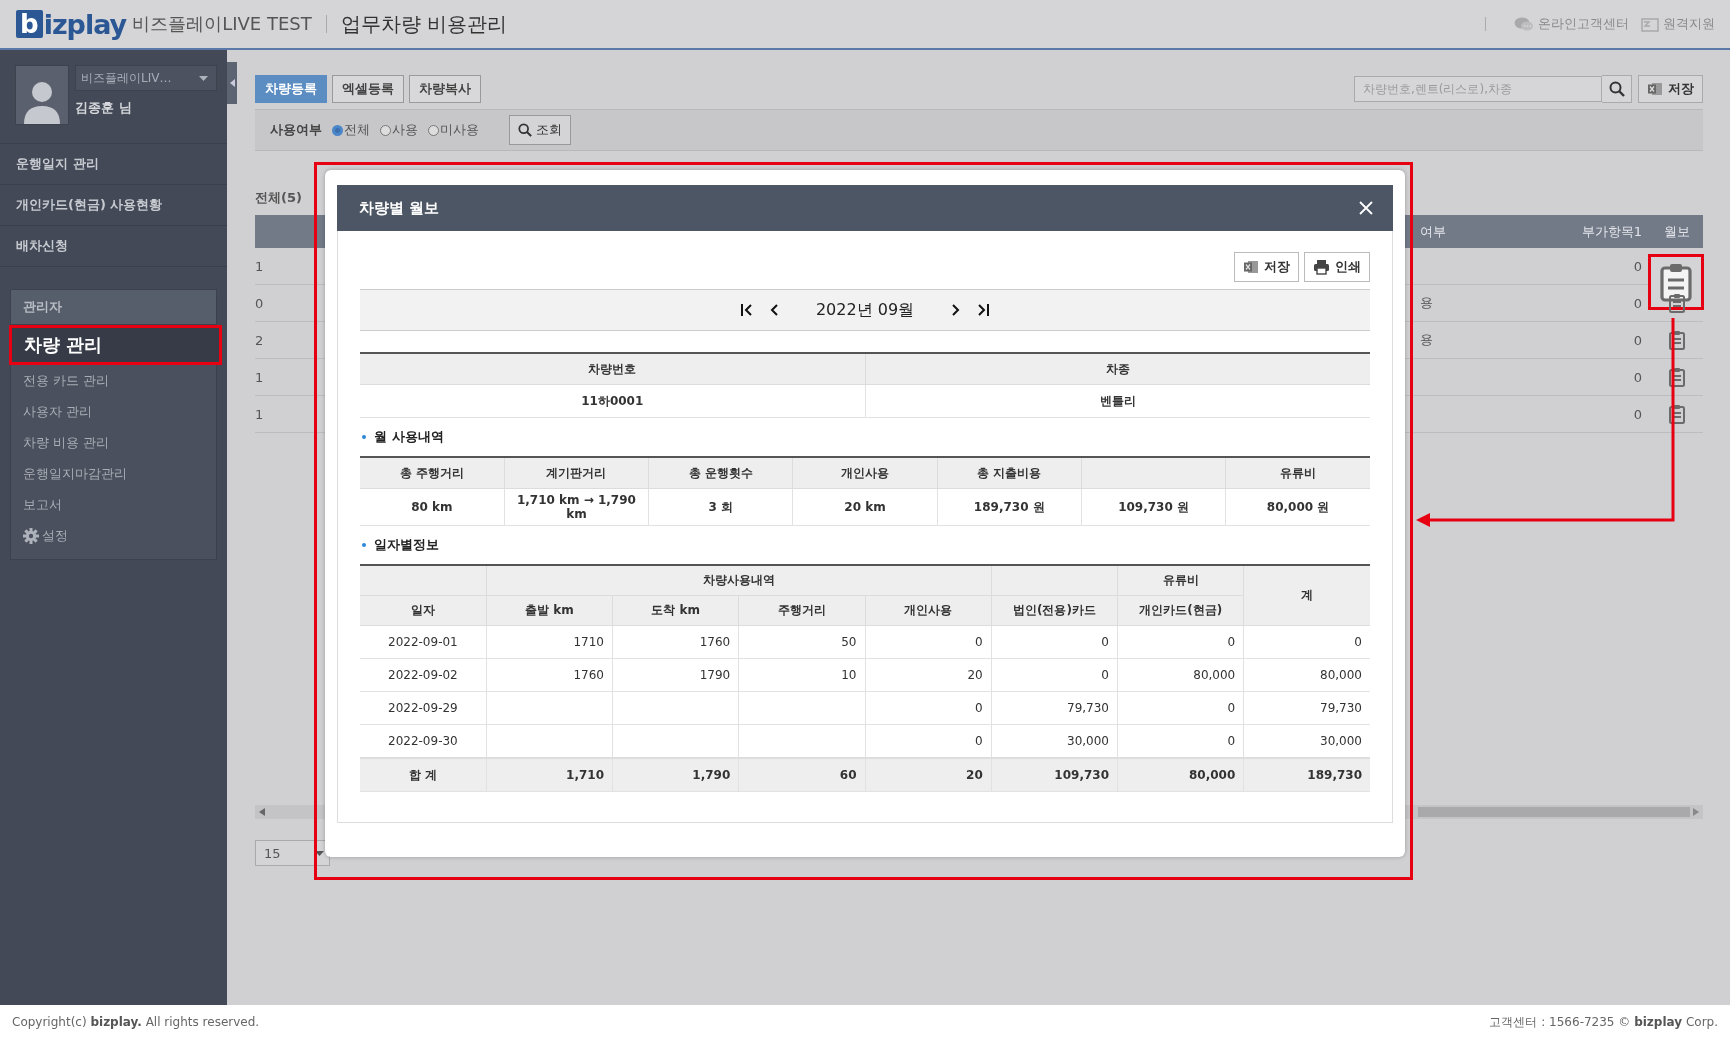 This screenshot has height=1039, width=1730. Describe the element at coordinates (588, 642) in the screenshot. I see `table-cell: 1710` at that location.